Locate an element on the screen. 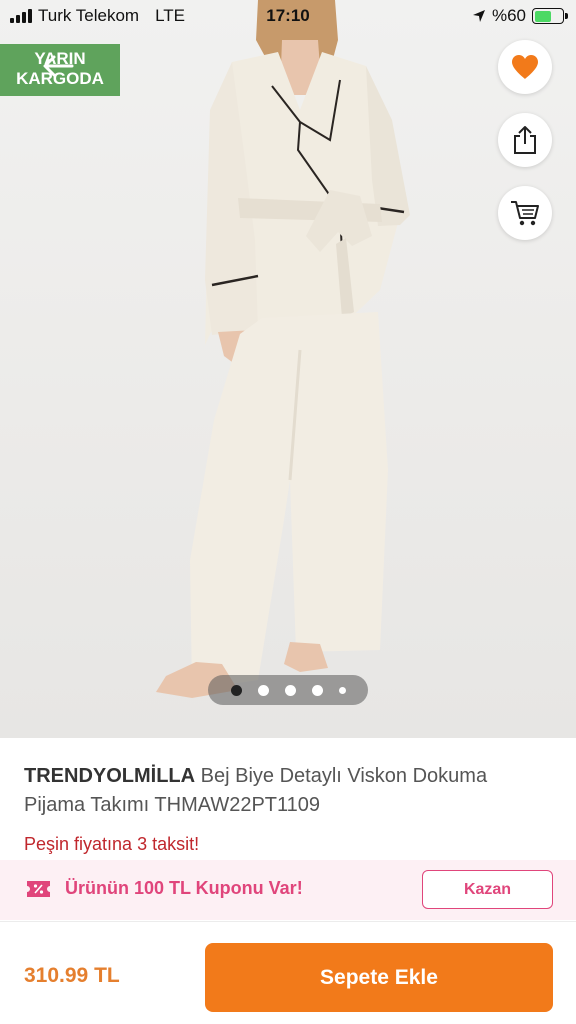  share-button is located at coordinates (525, 140).